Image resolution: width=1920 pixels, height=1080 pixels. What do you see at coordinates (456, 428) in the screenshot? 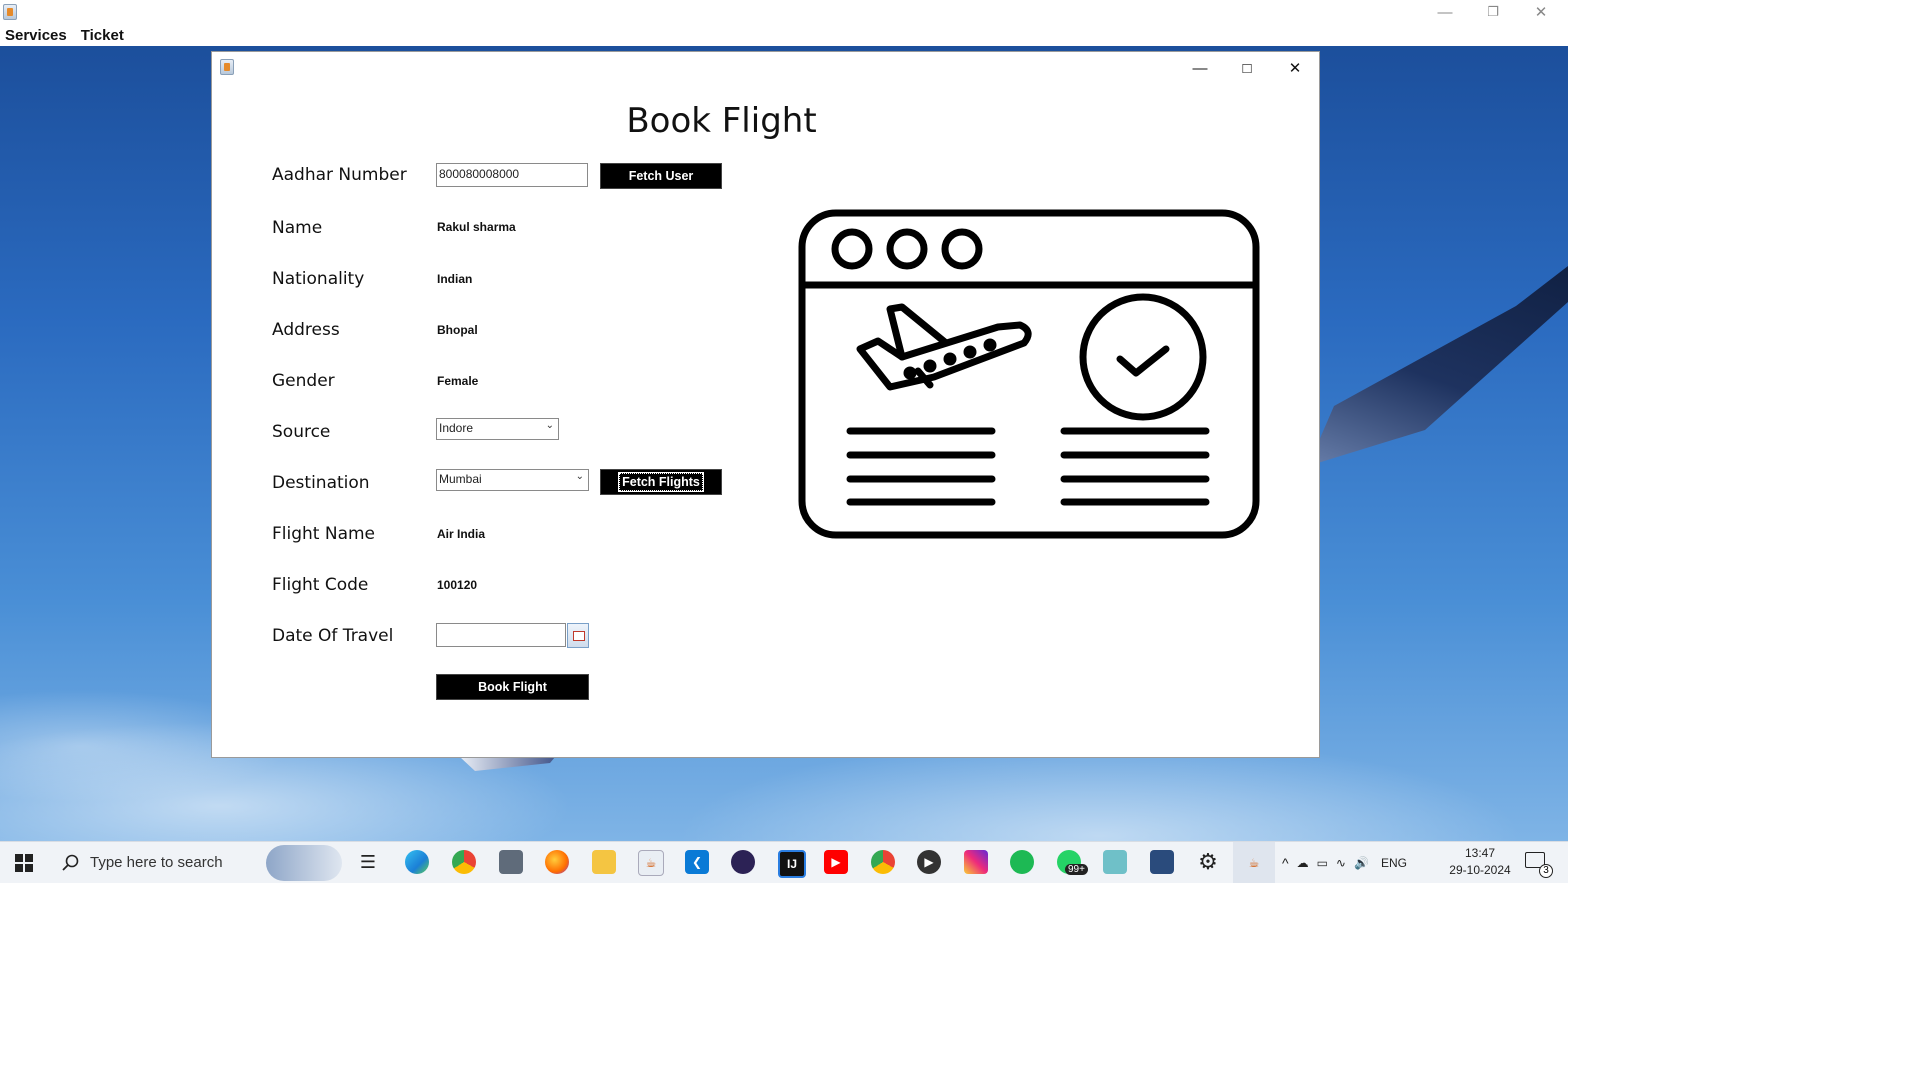
I see `source-selected-value: Indore` at bounding box center [456, 428].